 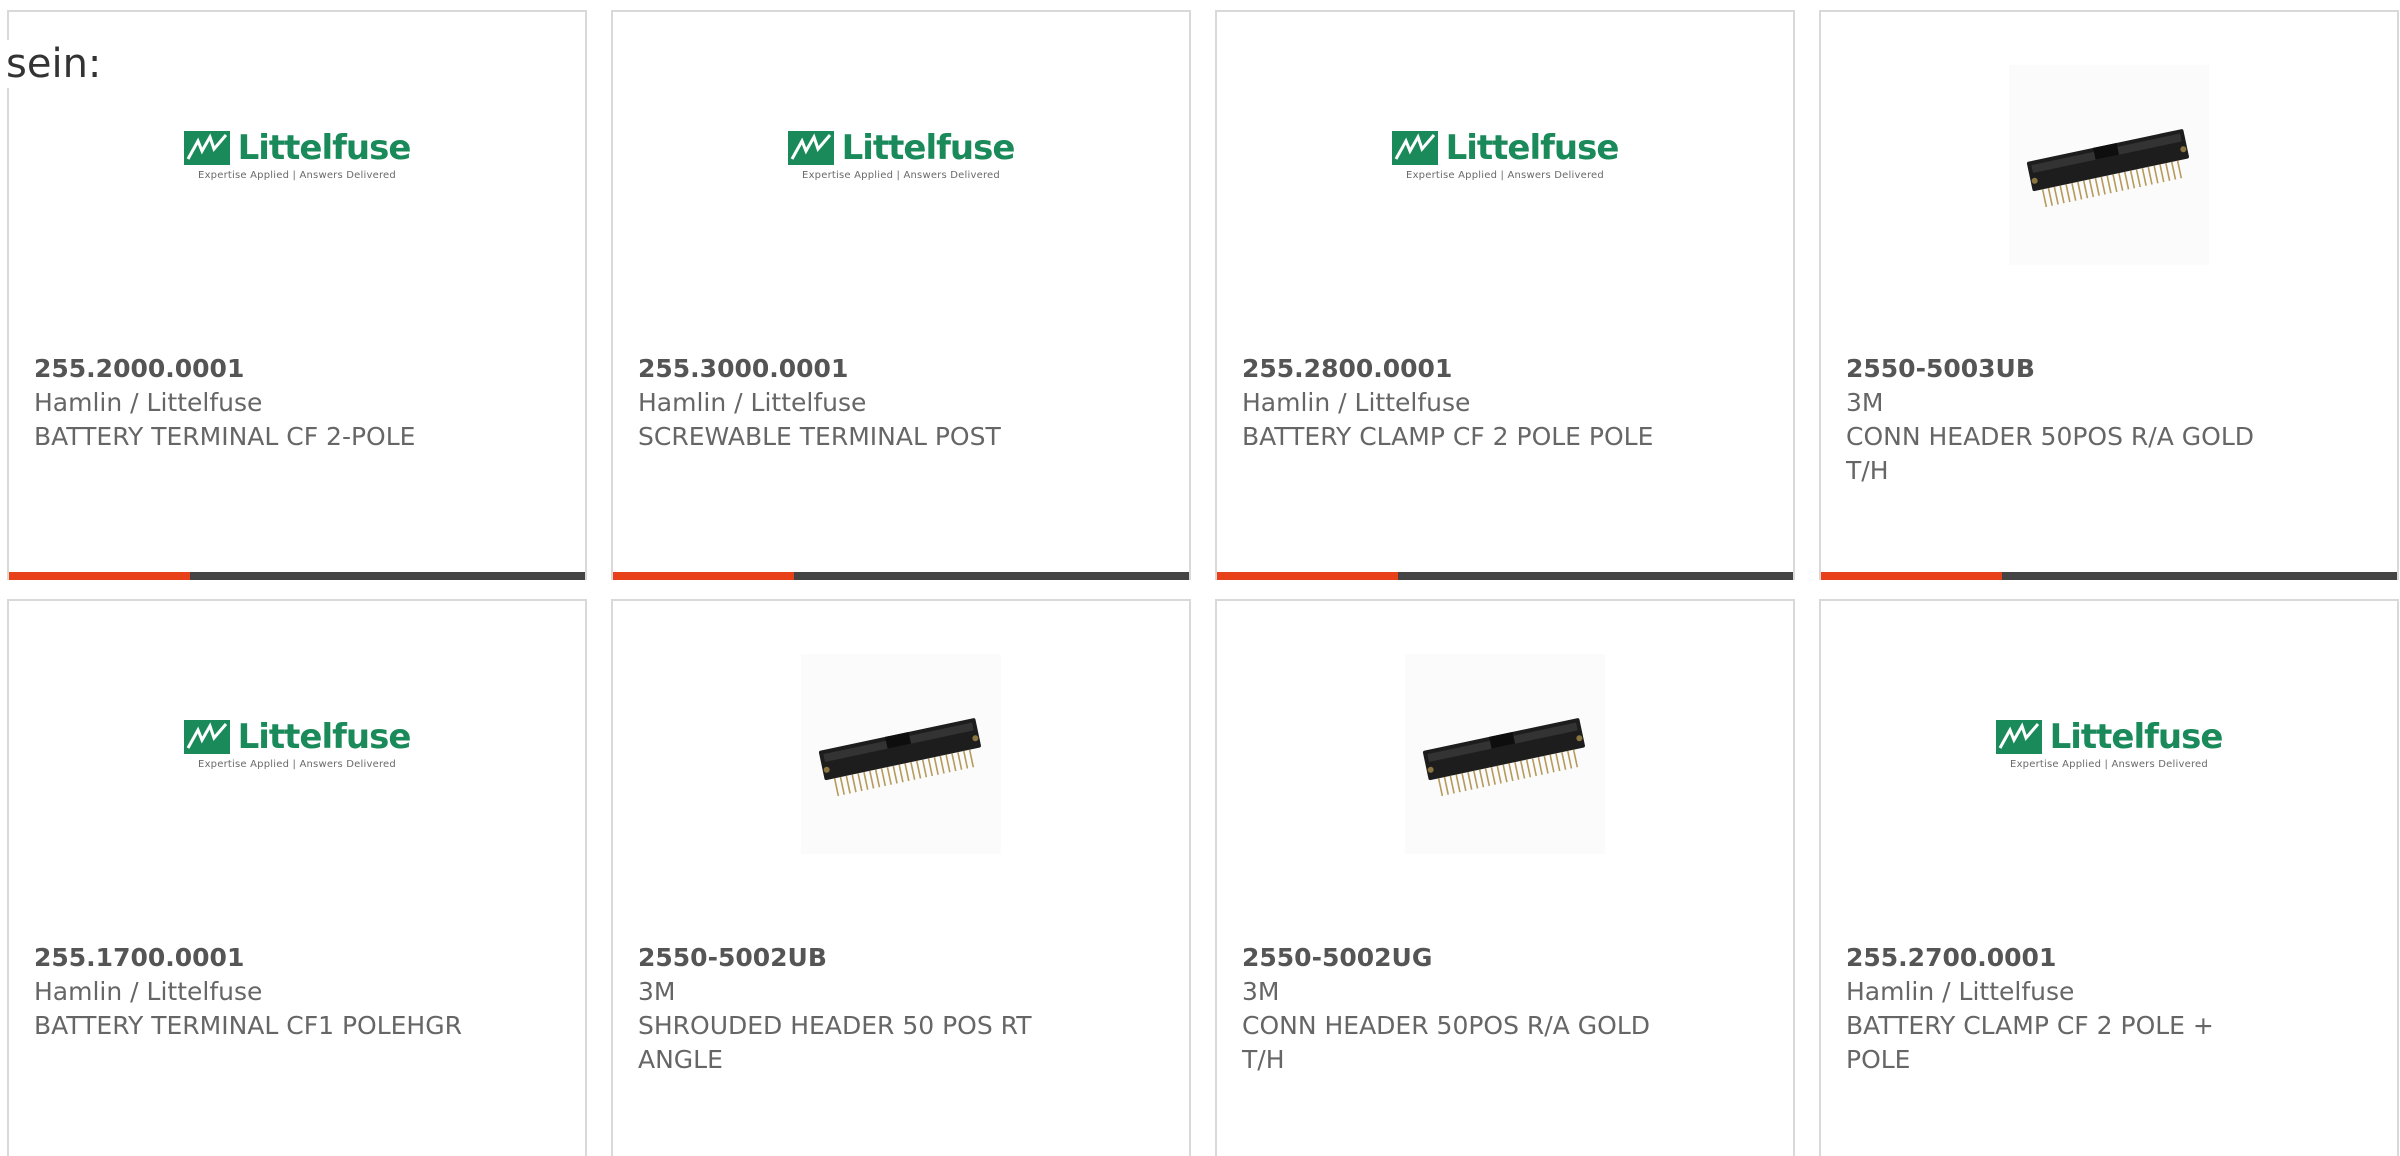 What do you see at coordinates (1462, 369) in the screenshot?
I see `part-number: 255.2800.0001` at bounding box center [1462, 369].